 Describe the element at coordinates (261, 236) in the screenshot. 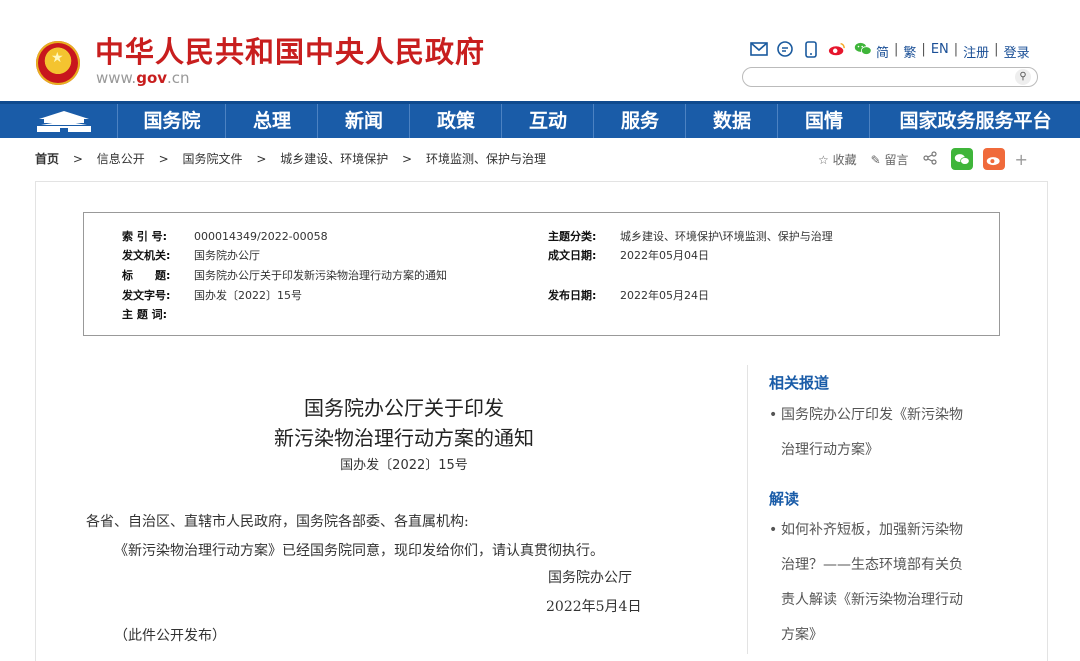

I see `info-value: 000014349/2022-00058` at that location.